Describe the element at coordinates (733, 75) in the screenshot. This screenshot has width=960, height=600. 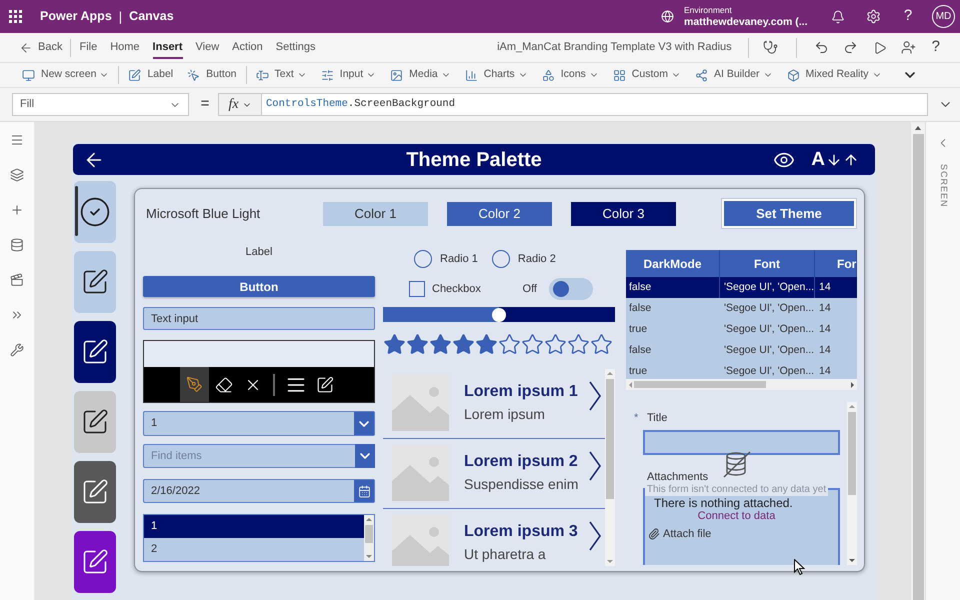
I see `ribbon-button: AI Builder` at that location.